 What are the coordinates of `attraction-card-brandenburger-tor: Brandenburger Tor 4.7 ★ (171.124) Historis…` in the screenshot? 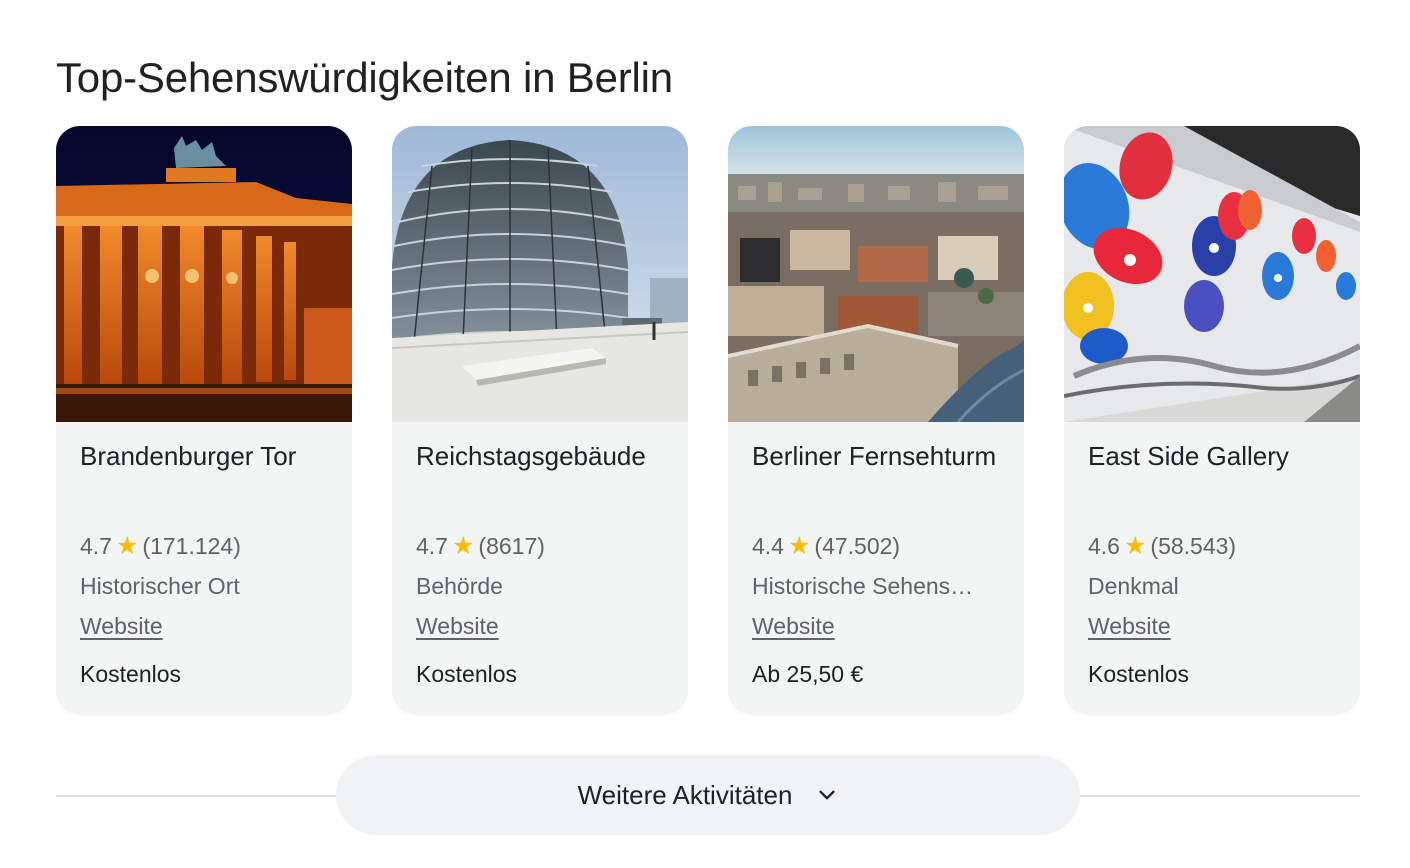 It's located at (204, 420).